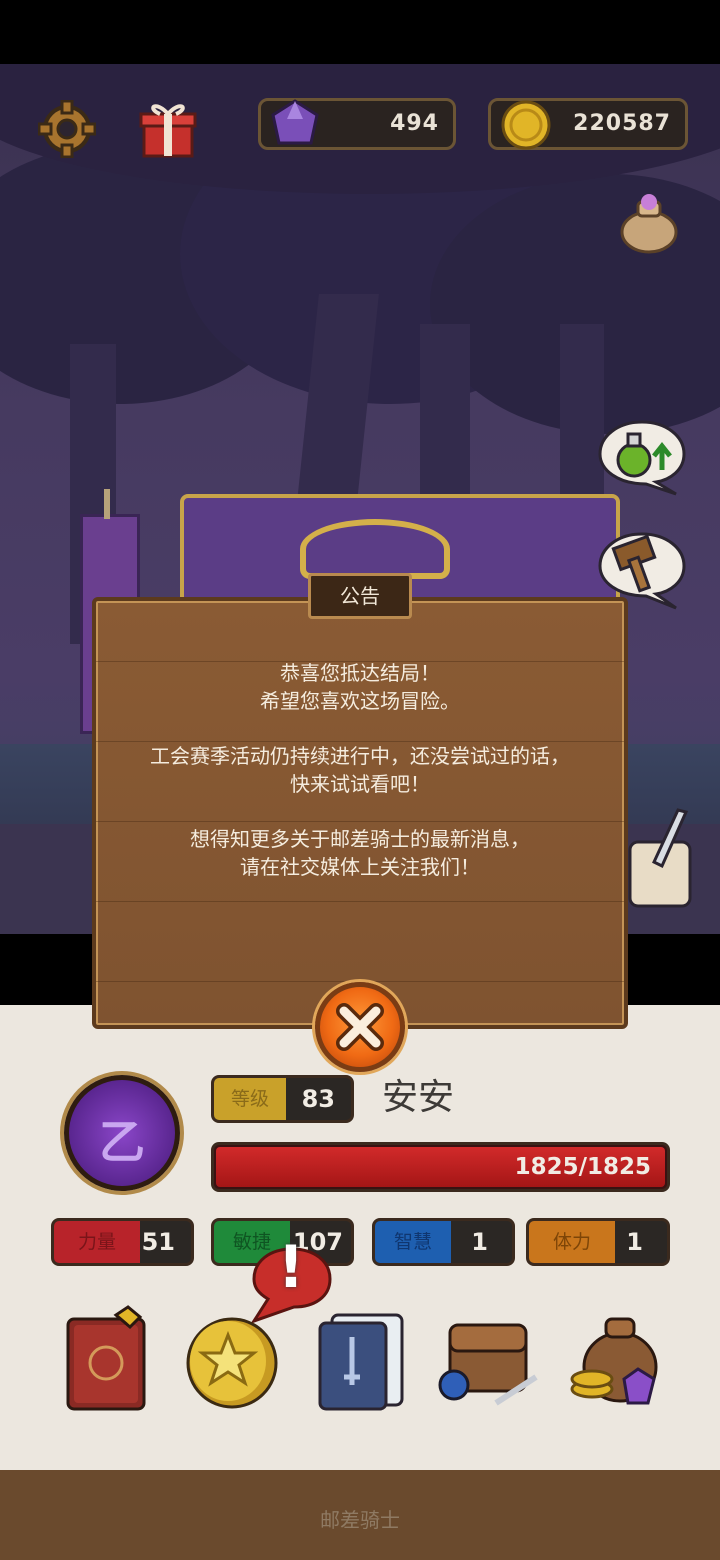 The image size is (720, 1560). I want to click on settings-button, so click(67, 129).